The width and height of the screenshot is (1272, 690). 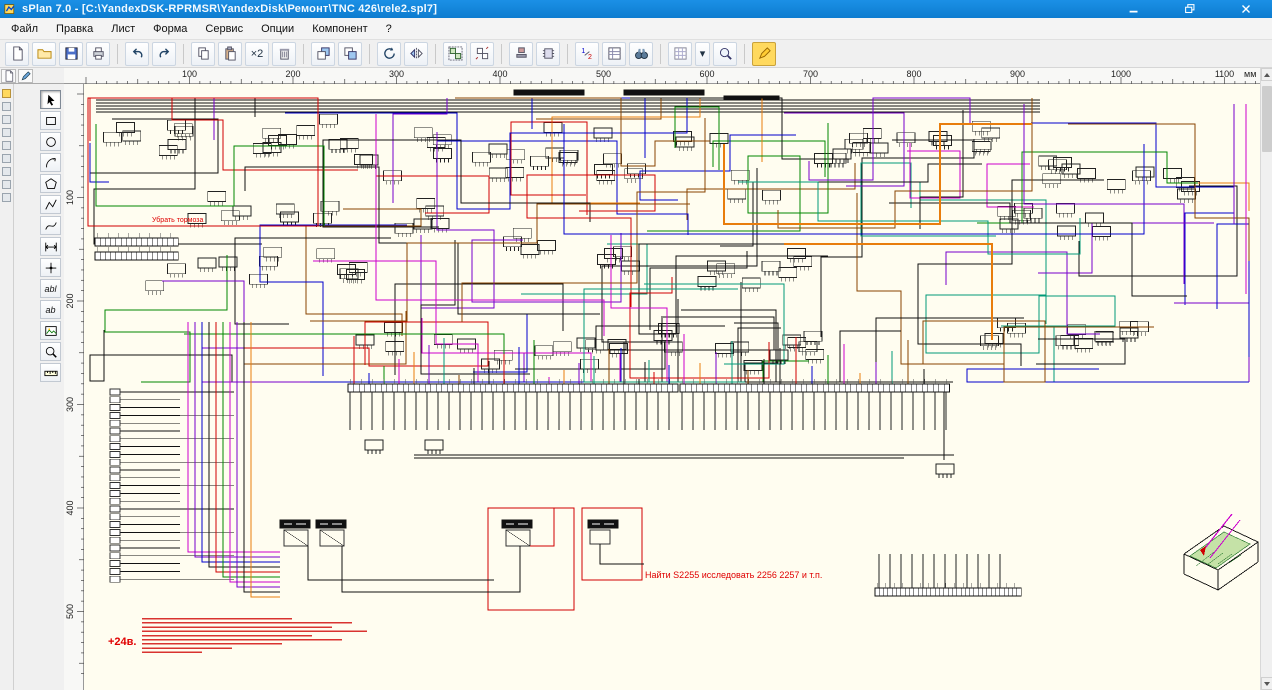 What do you see at coordinates (164, 53) in the screenshot?
I see `redo-button` at bounding box center [164, 53].